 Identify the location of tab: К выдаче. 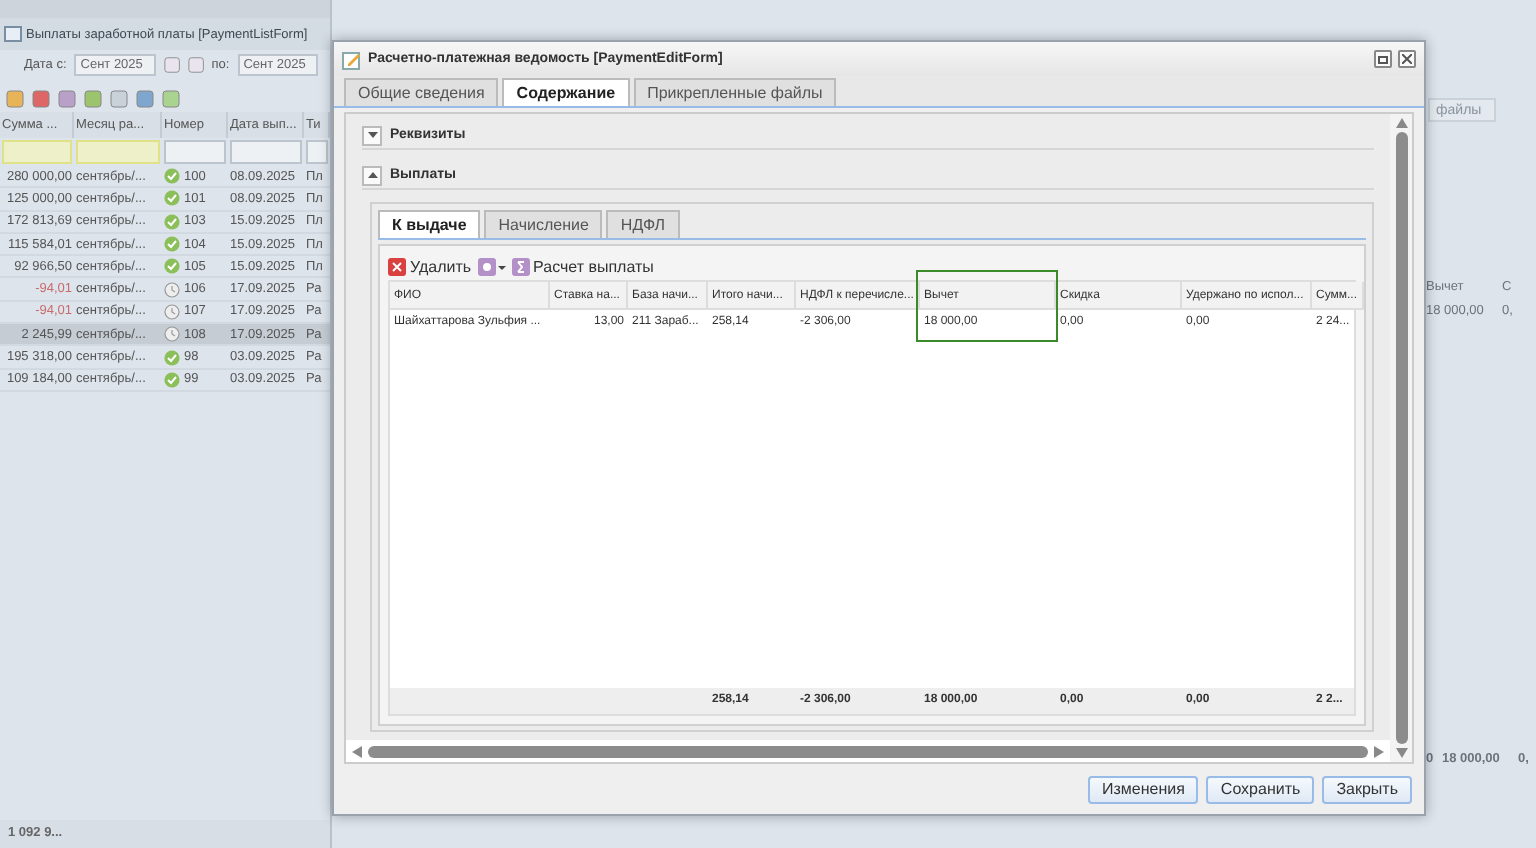
(429, 224).